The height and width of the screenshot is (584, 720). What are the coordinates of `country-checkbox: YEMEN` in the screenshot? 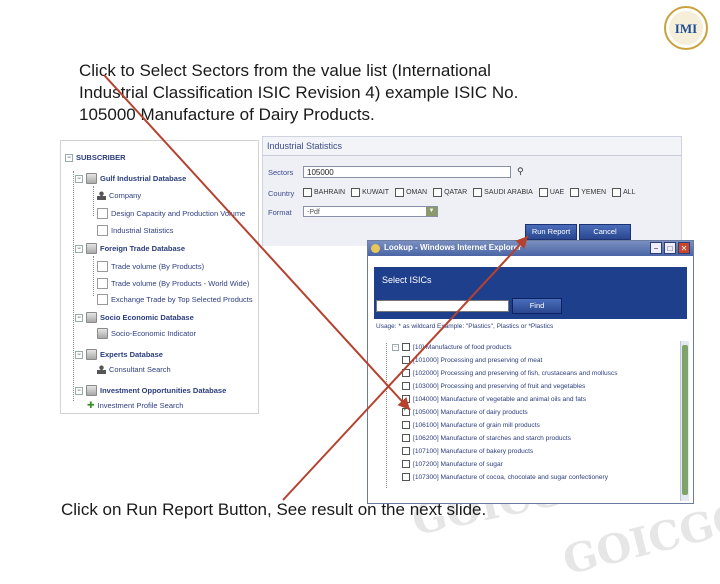 It's located at (588, 192).